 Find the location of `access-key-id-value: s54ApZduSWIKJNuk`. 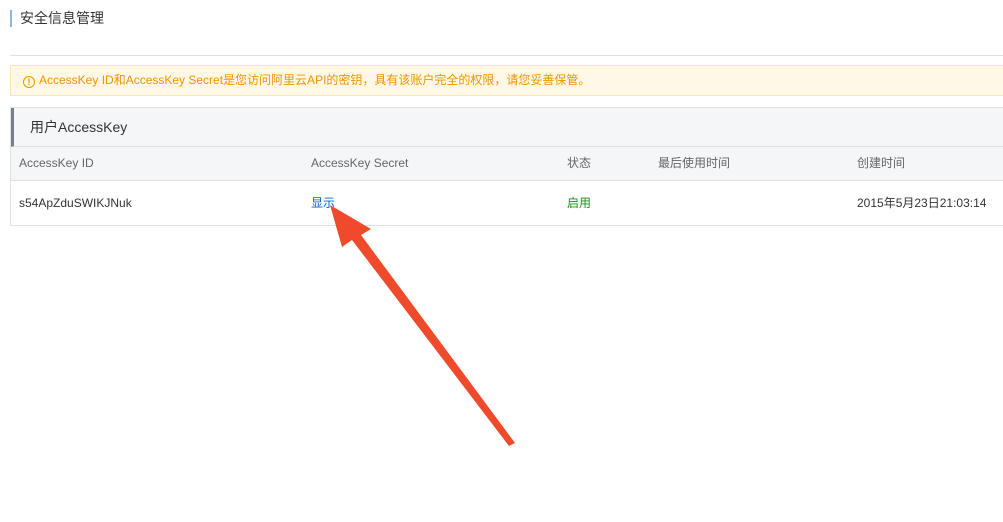

access-key-id-value: s54ApZduSWIKJNuk is located at coordinates (75, 203).